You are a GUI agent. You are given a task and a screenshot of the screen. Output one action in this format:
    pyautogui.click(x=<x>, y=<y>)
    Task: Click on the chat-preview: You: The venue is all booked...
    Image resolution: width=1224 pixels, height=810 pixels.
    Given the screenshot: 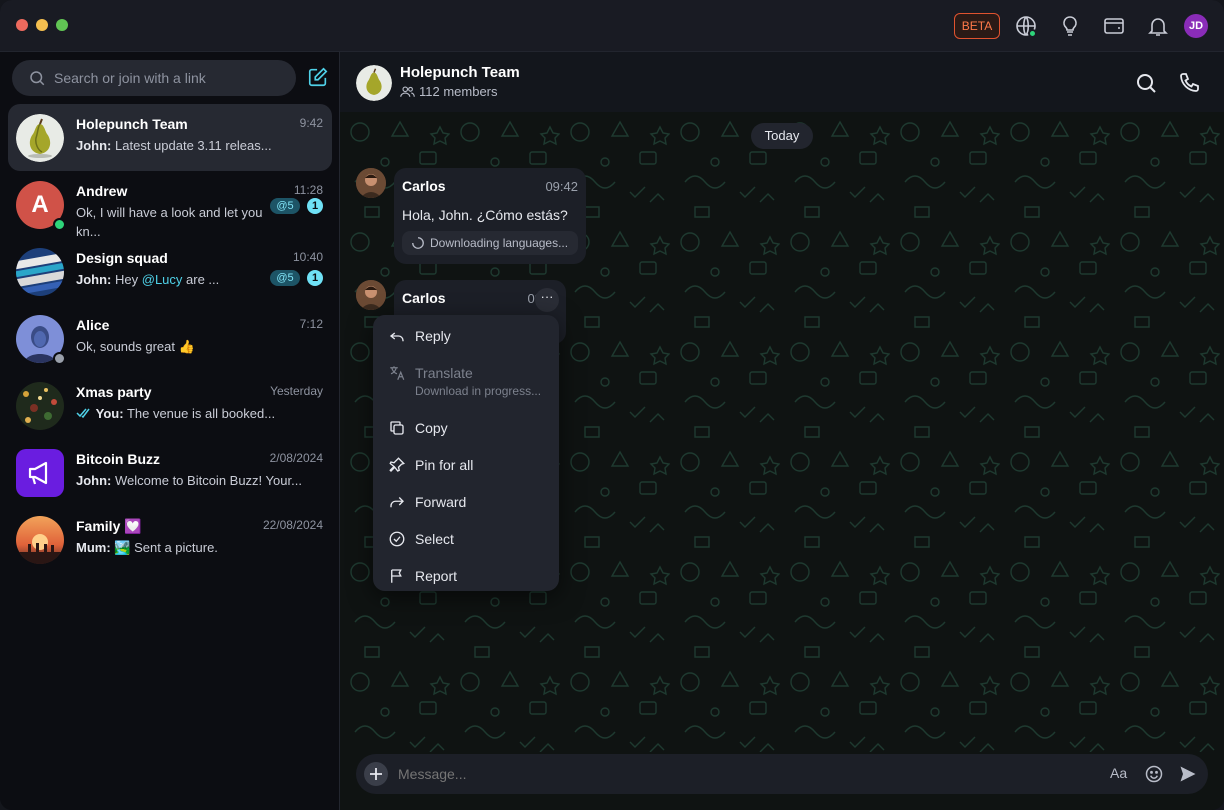 What is the action you would take?
    pyautogui.click(x=176, y=413)
    